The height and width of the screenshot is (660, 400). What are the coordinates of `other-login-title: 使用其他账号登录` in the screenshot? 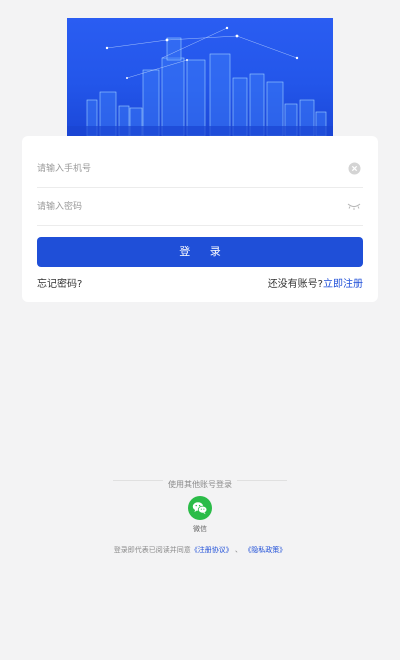 It's located at (200, 484).